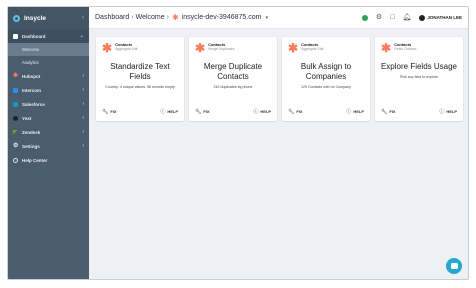 This screenshot has height=288, width=476. I want to click on status-icon, so click(364, 17).